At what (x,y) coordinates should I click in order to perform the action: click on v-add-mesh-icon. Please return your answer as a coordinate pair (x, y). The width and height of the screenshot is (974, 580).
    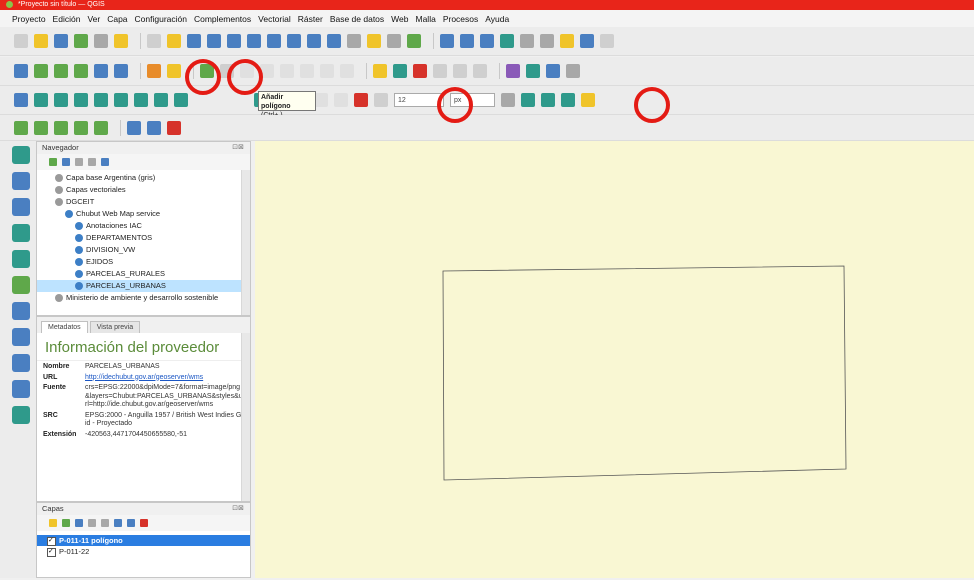
    Looking at the image, I should click on (21, 207).